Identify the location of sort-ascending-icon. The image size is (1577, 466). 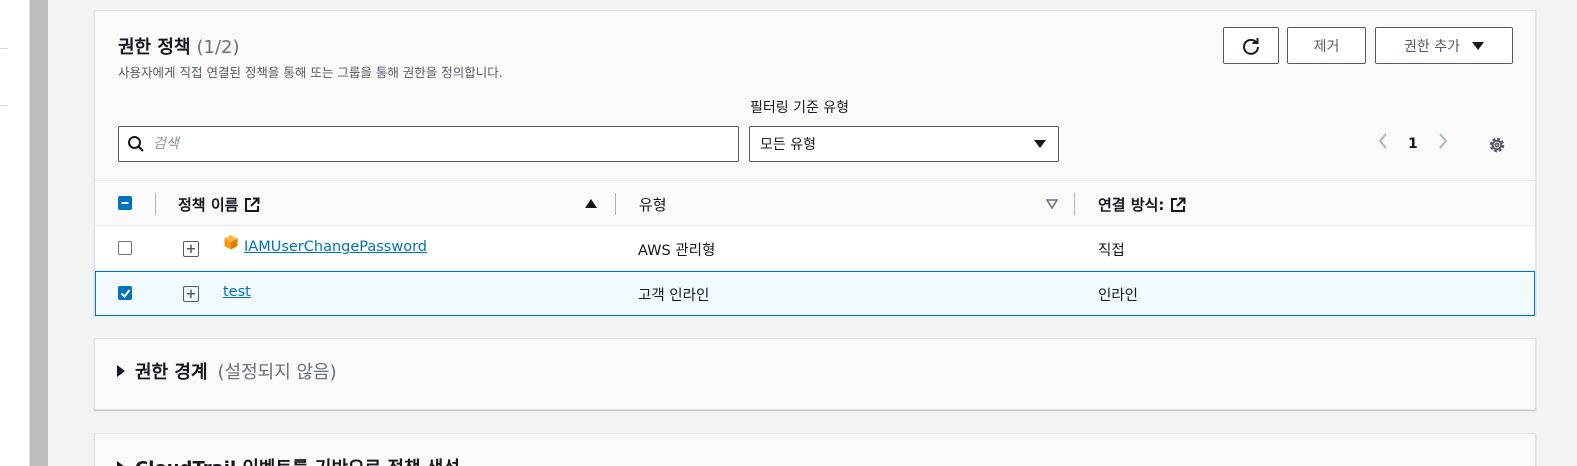
(591, 203).